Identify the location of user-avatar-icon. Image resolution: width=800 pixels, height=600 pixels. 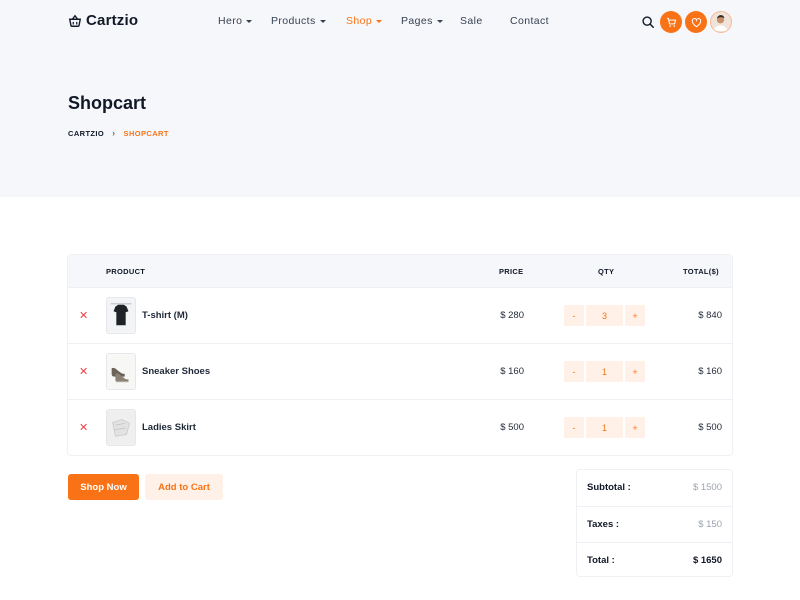
(720, 21).